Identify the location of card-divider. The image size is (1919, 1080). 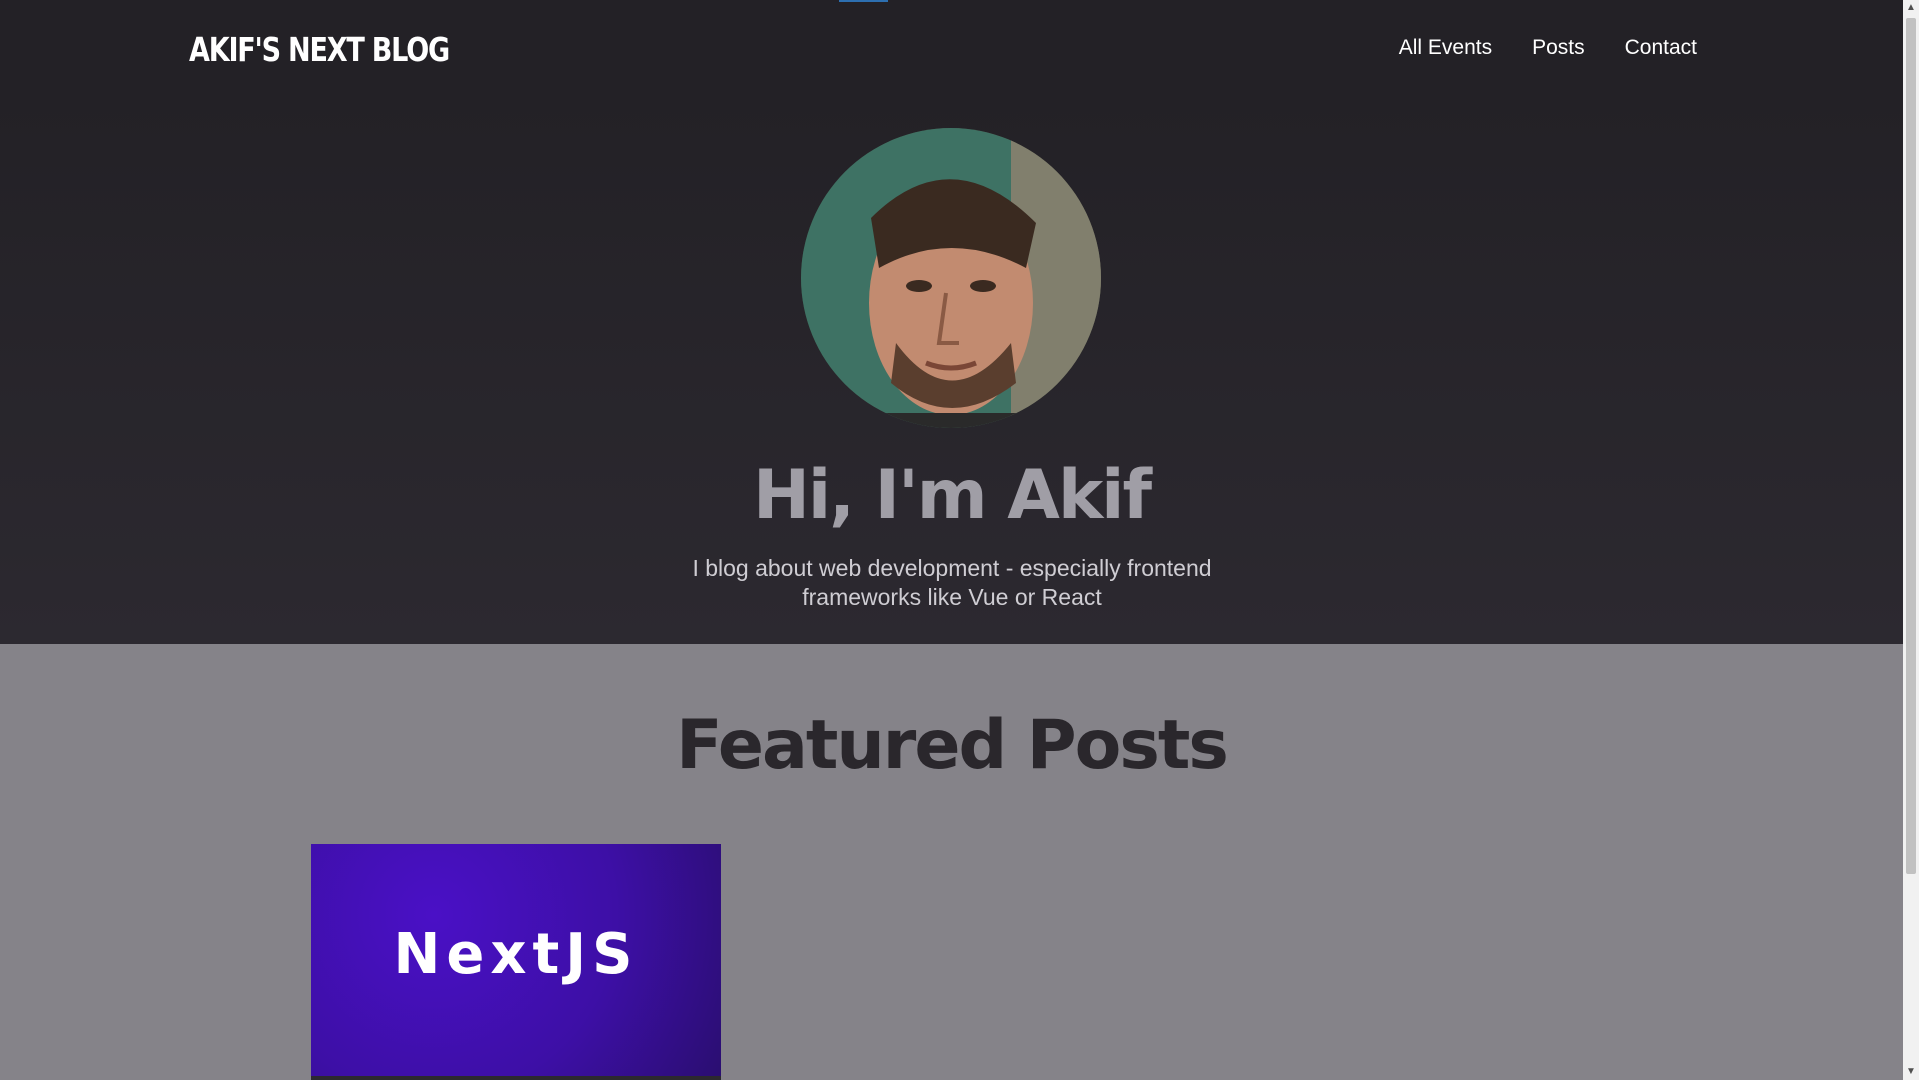
(516, 1078).